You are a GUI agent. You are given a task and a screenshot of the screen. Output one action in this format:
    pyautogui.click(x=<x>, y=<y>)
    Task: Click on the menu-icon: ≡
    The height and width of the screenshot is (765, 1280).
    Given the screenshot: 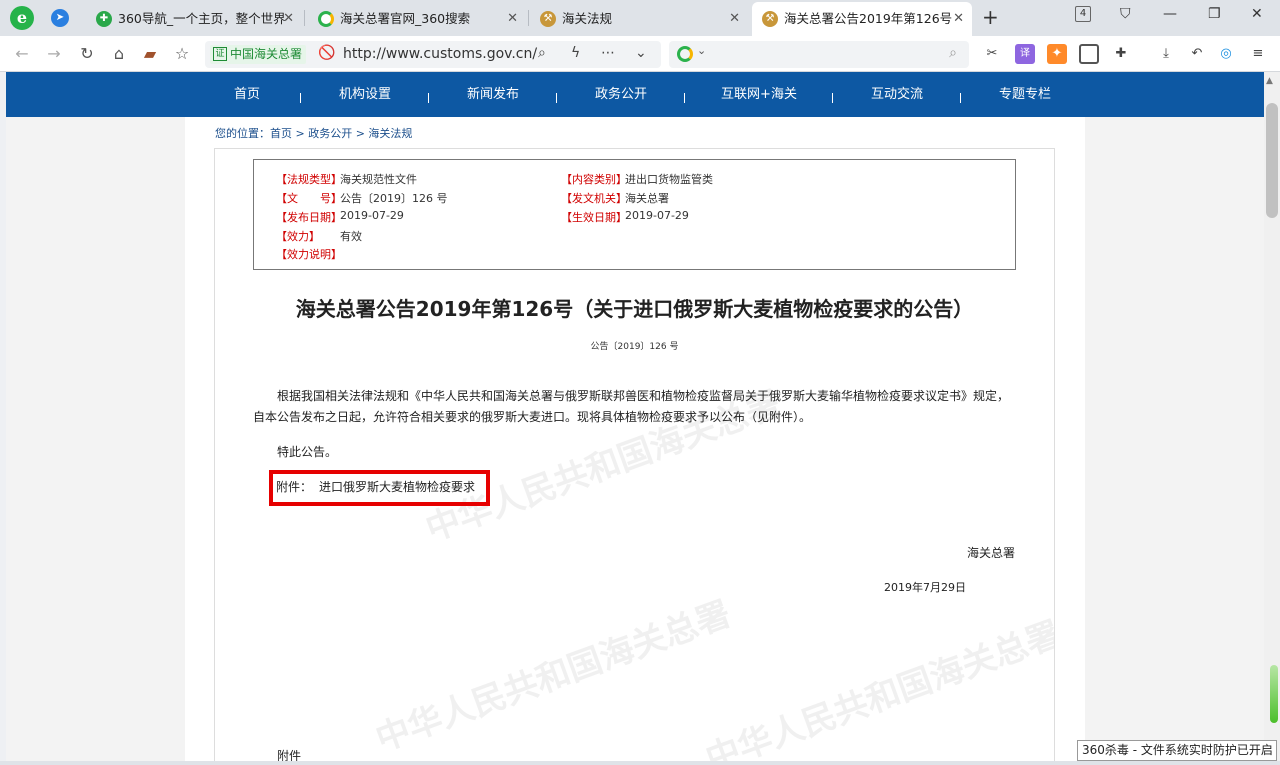 What is the action you would take?
    pyautogui.click(x=1258, y=54)
    